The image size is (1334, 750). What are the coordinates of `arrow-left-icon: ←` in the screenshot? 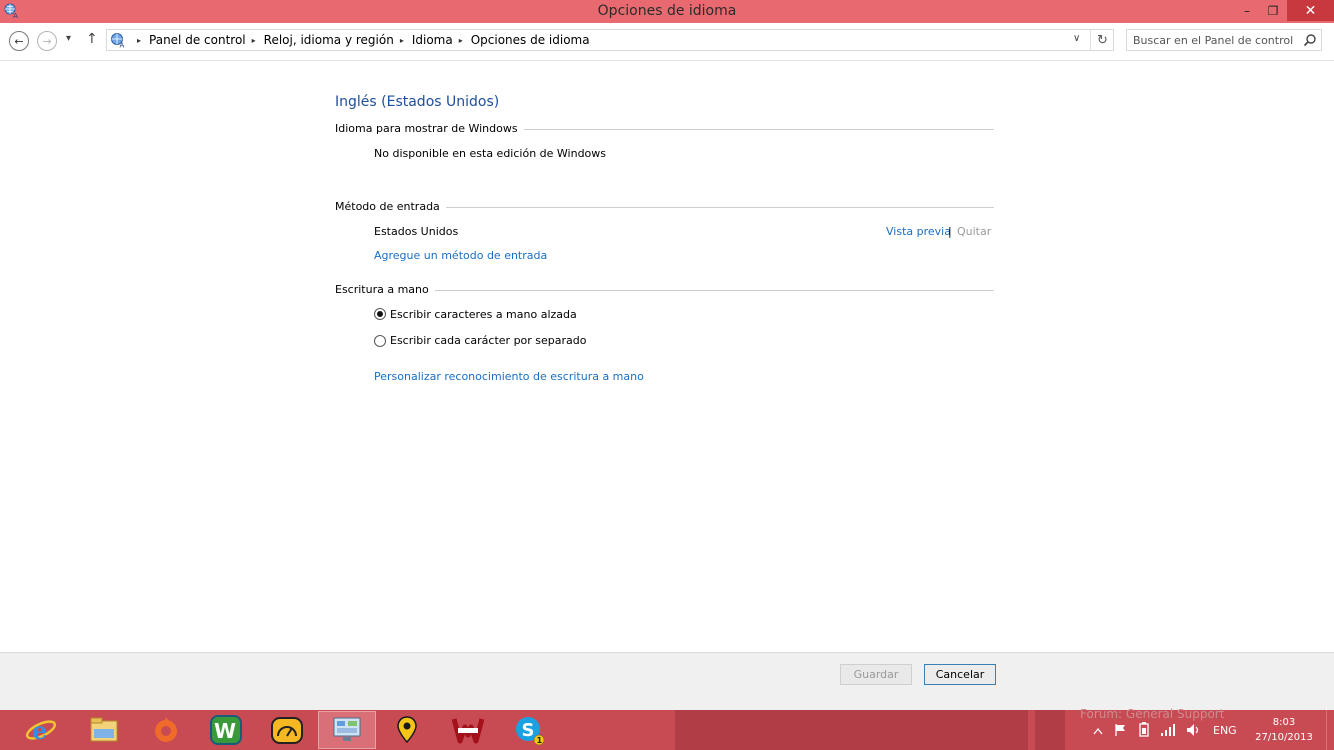 It's located at (19, 41).